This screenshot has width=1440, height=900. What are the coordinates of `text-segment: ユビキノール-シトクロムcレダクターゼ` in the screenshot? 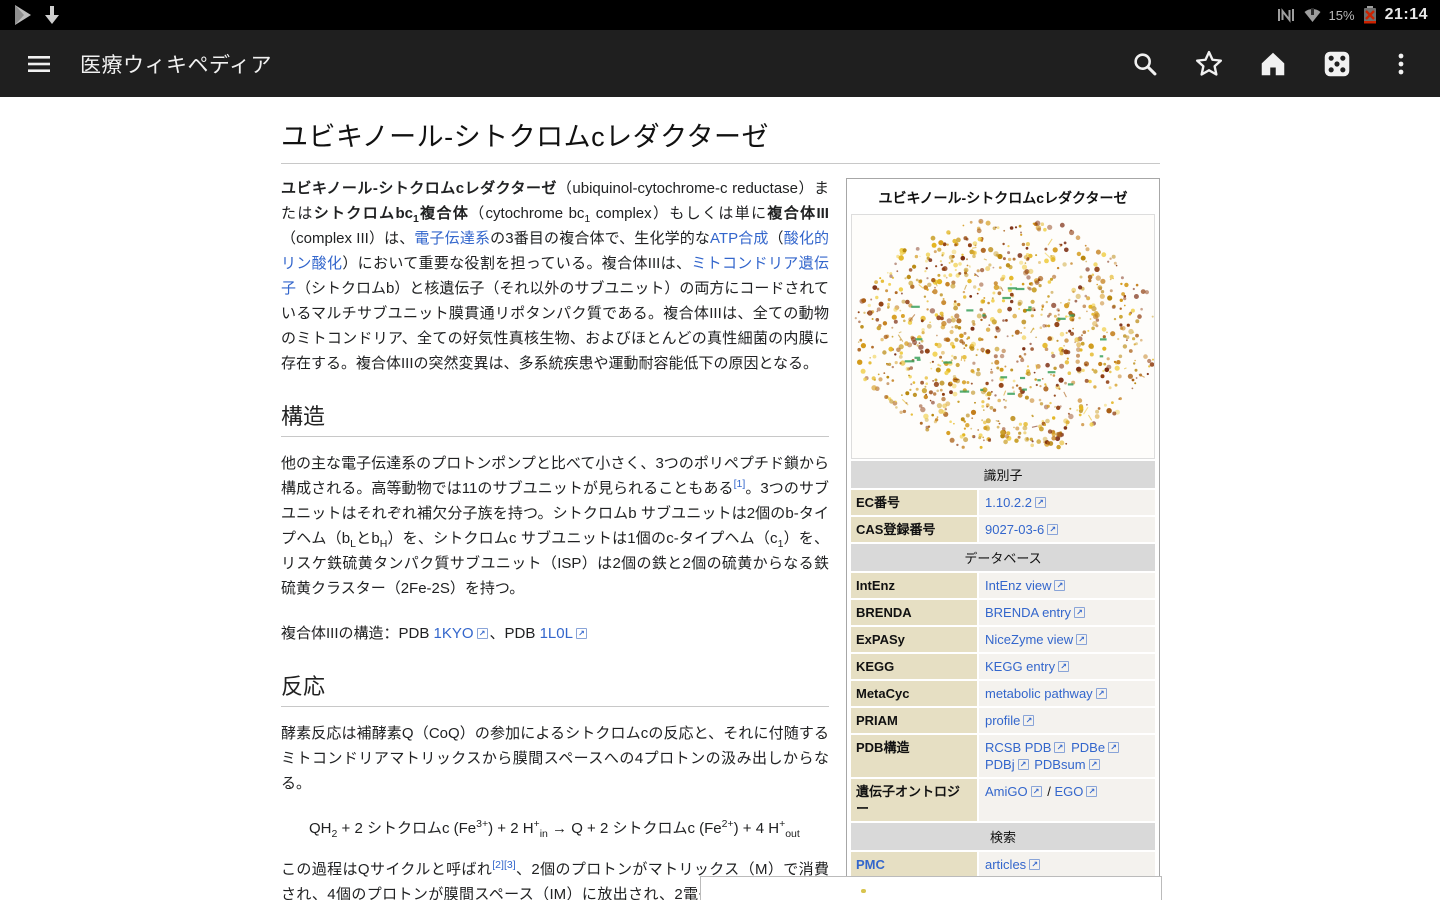 It's located at (419, 188).